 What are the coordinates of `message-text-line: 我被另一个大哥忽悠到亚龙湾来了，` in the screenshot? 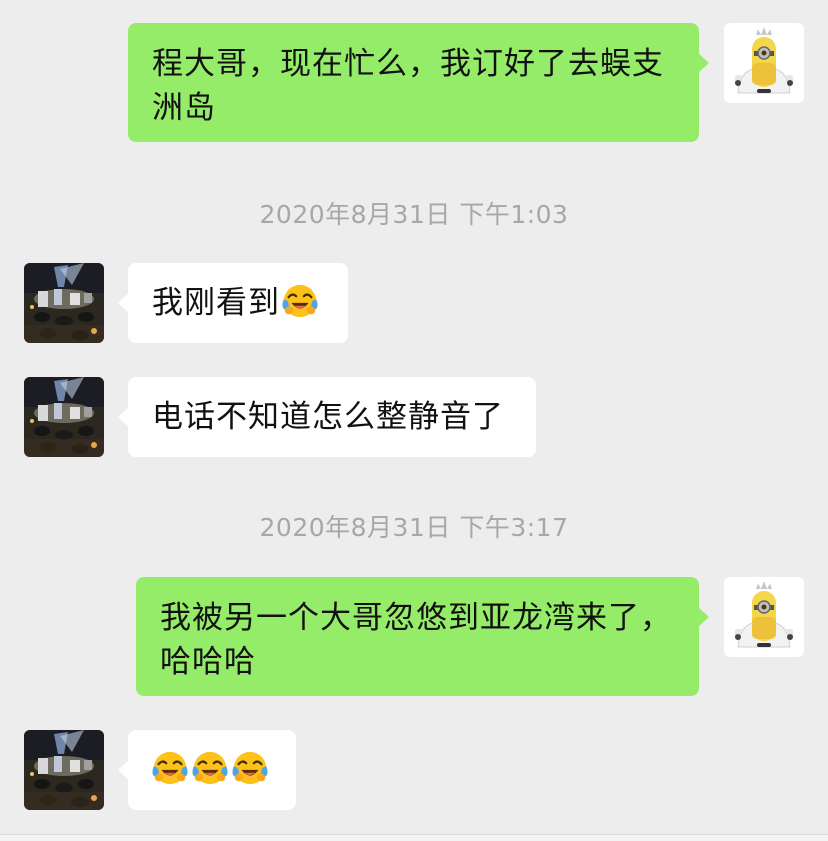 It's located at (416, 618).